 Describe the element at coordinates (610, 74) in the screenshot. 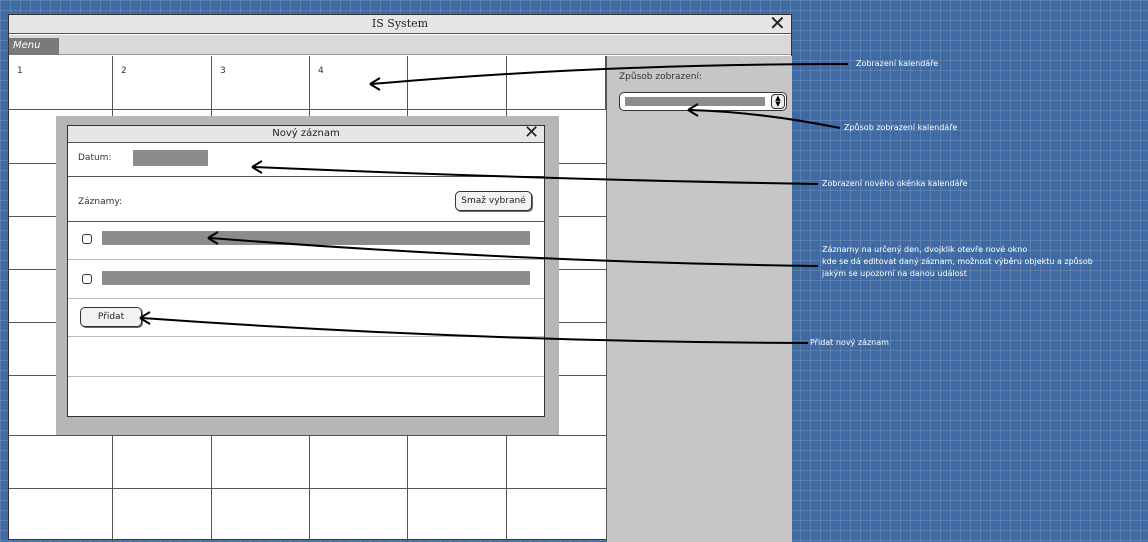

I see `arrow-calendar` at that location.